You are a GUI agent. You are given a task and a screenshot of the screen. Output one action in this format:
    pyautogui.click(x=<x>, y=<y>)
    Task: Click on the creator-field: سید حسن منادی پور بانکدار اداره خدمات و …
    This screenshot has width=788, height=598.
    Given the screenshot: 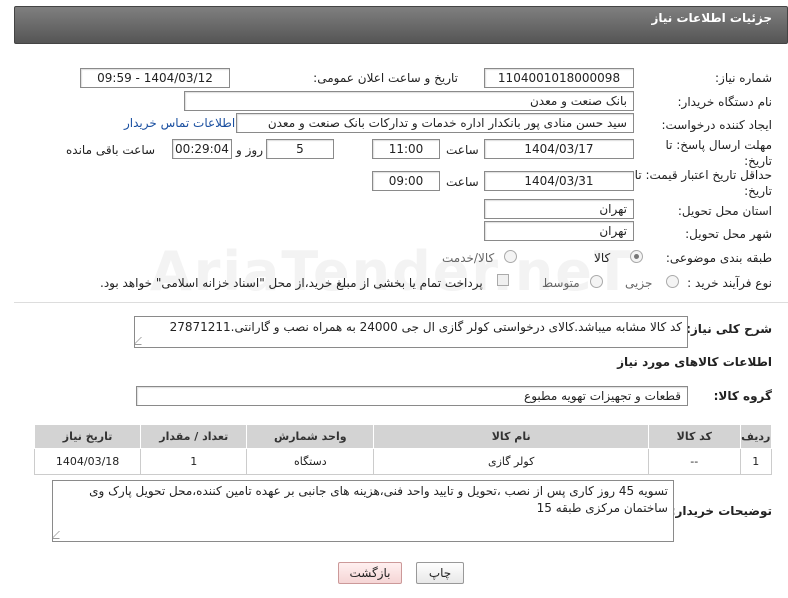 What is the action you would take?
    pyautogui.click(x=435, y=123)
    